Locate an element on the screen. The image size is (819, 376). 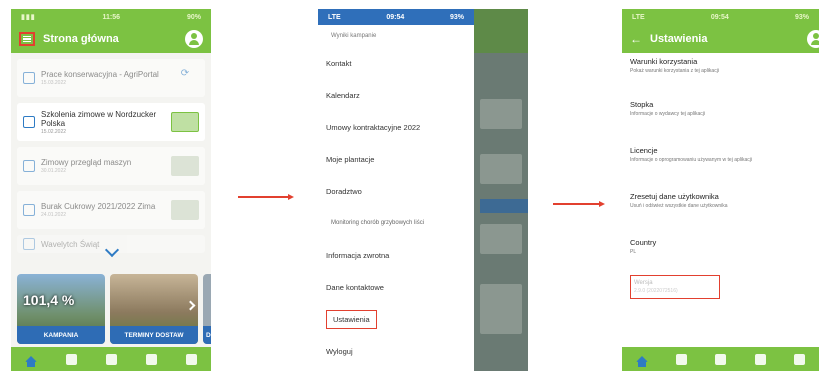
back-arrow-icon: ← is located at coordinates (636, 39).